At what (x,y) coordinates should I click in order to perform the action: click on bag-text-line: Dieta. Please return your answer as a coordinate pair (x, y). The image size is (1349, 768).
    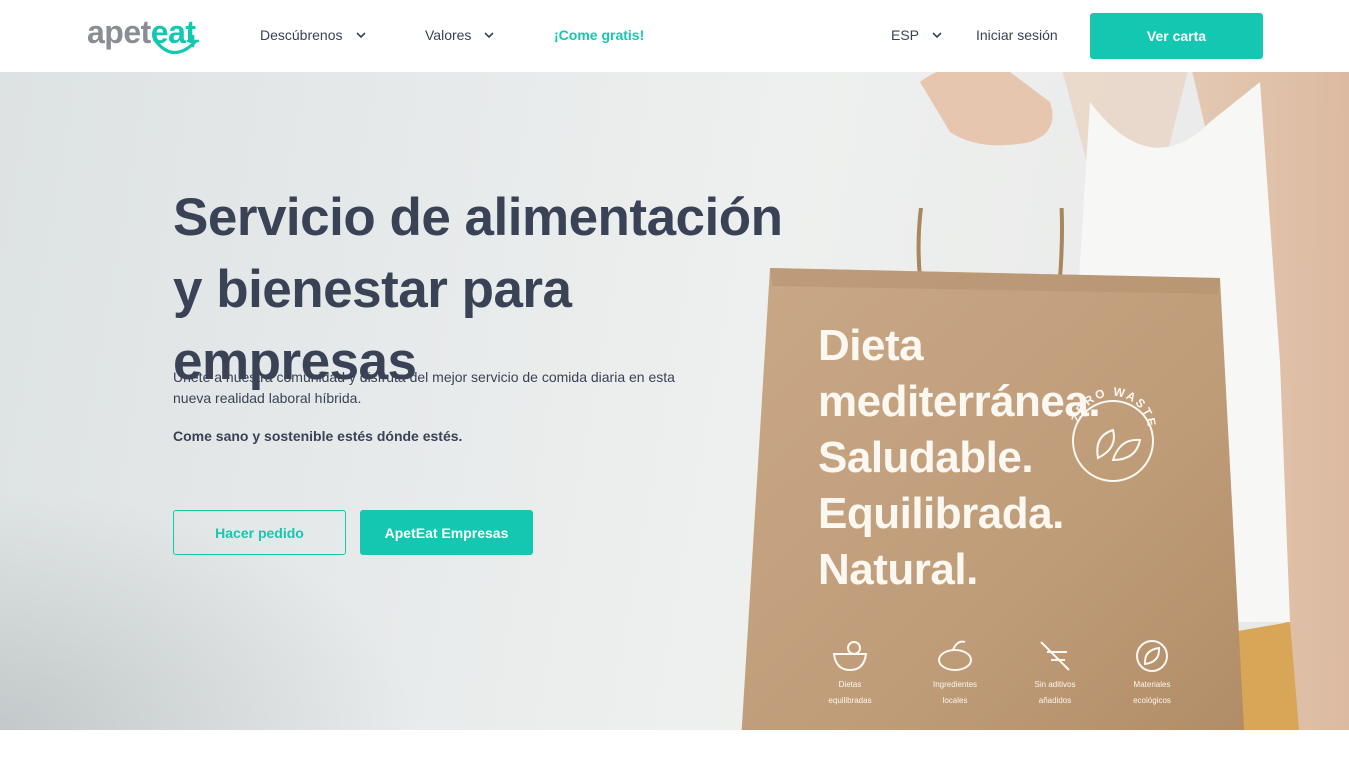
    Looking at the image, I should click on (871, 345).